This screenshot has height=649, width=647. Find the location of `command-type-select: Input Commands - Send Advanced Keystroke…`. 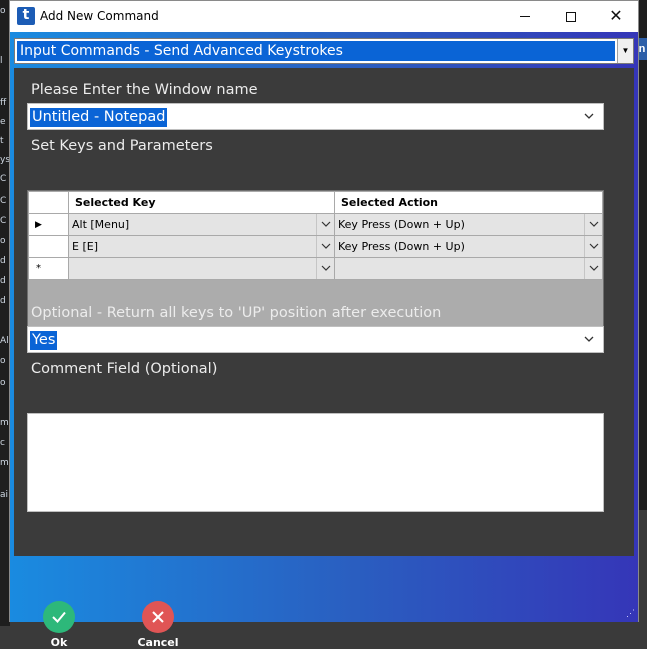

command-type-select: Input Commands - Send Advanced Keystroke… is located at coordinates (324, 51).